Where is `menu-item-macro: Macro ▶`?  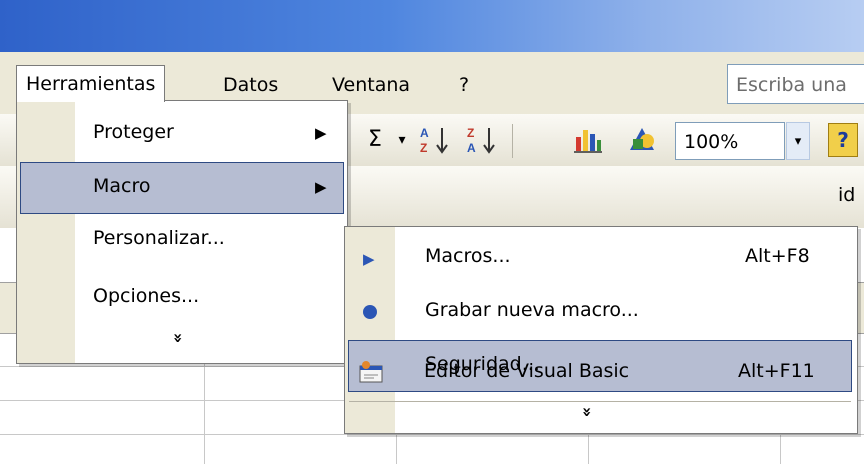 menu-item-macro: Macro ▶ is located at coordinates (182, 188).